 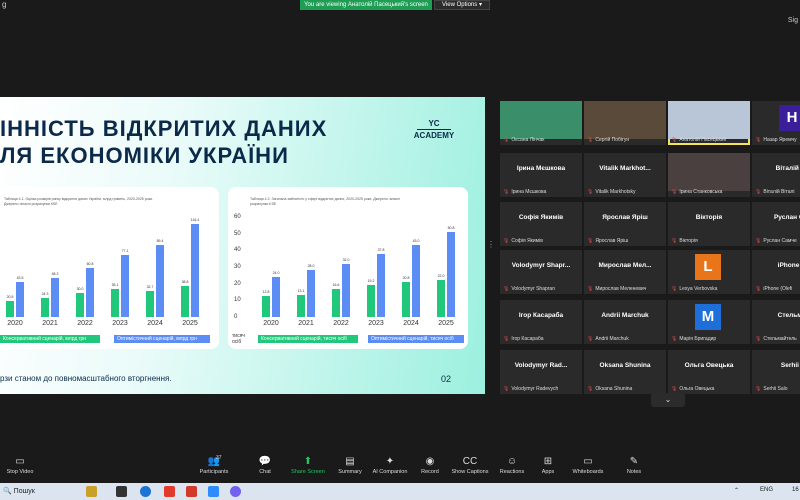 I want to click on taskview-icon, so click(x=121, y=491).